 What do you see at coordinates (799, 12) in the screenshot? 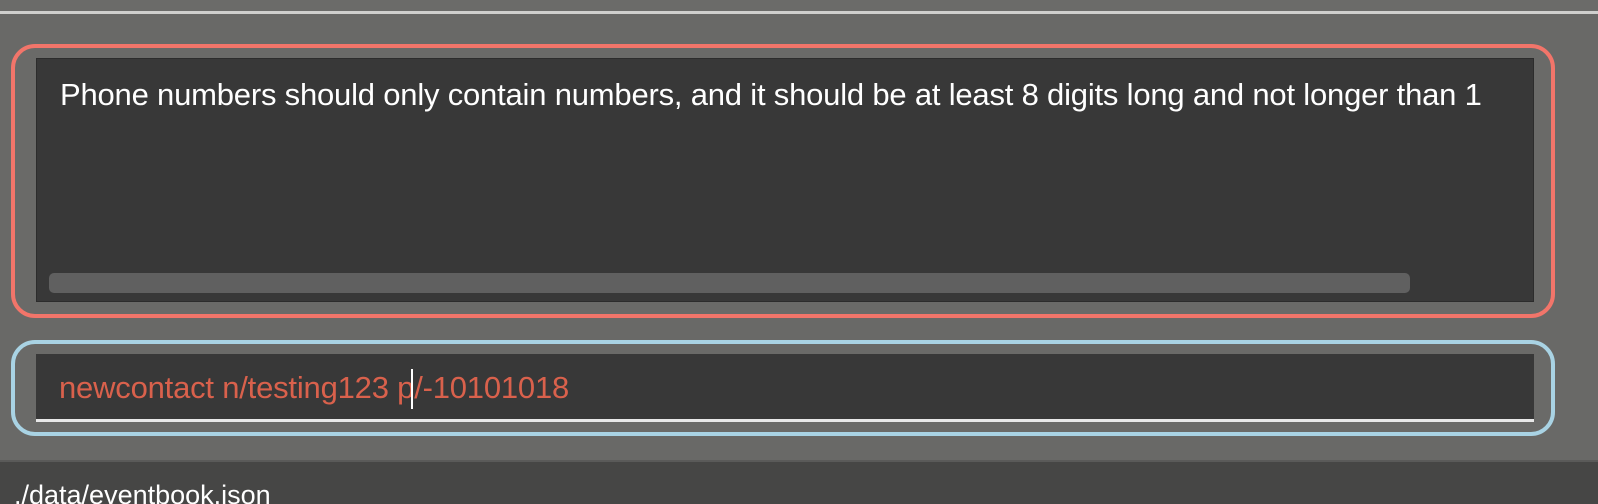
I see `split-pane-divider` at bounding box center [799, 12].